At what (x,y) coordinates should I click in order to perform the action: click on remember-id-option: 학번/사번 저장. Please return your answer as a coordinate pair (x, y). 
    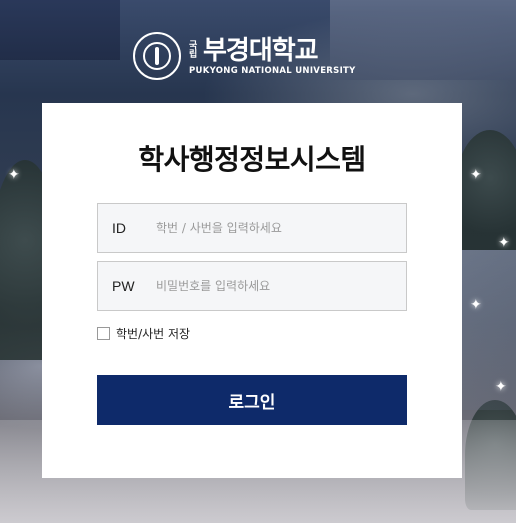
    Looking at the image, I should click on (143, 333).